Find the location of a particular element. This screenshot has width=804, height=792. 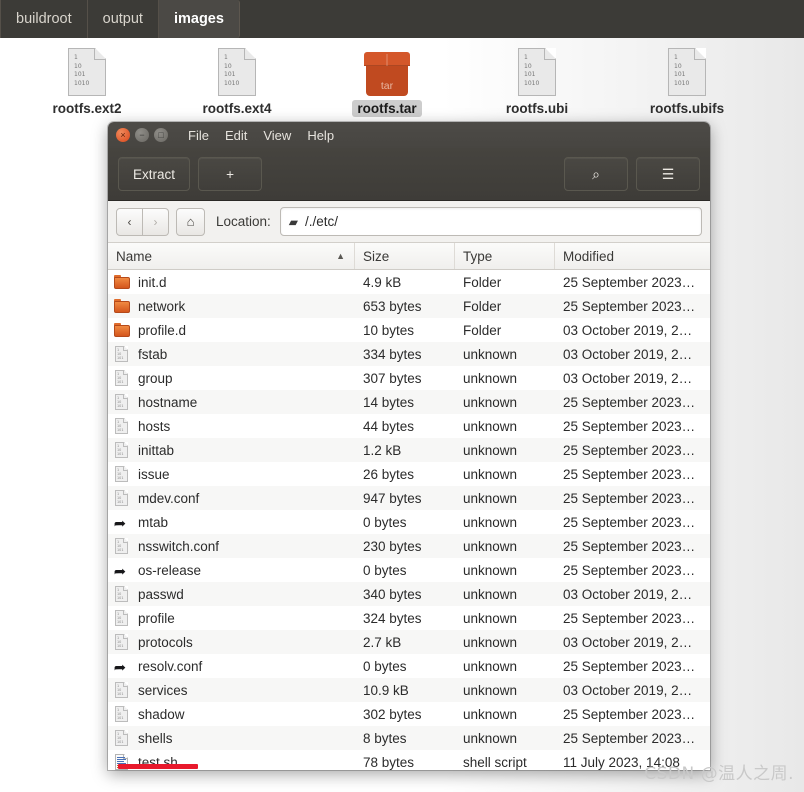

maximize-icon: □ is located at coordinates (161, 135).